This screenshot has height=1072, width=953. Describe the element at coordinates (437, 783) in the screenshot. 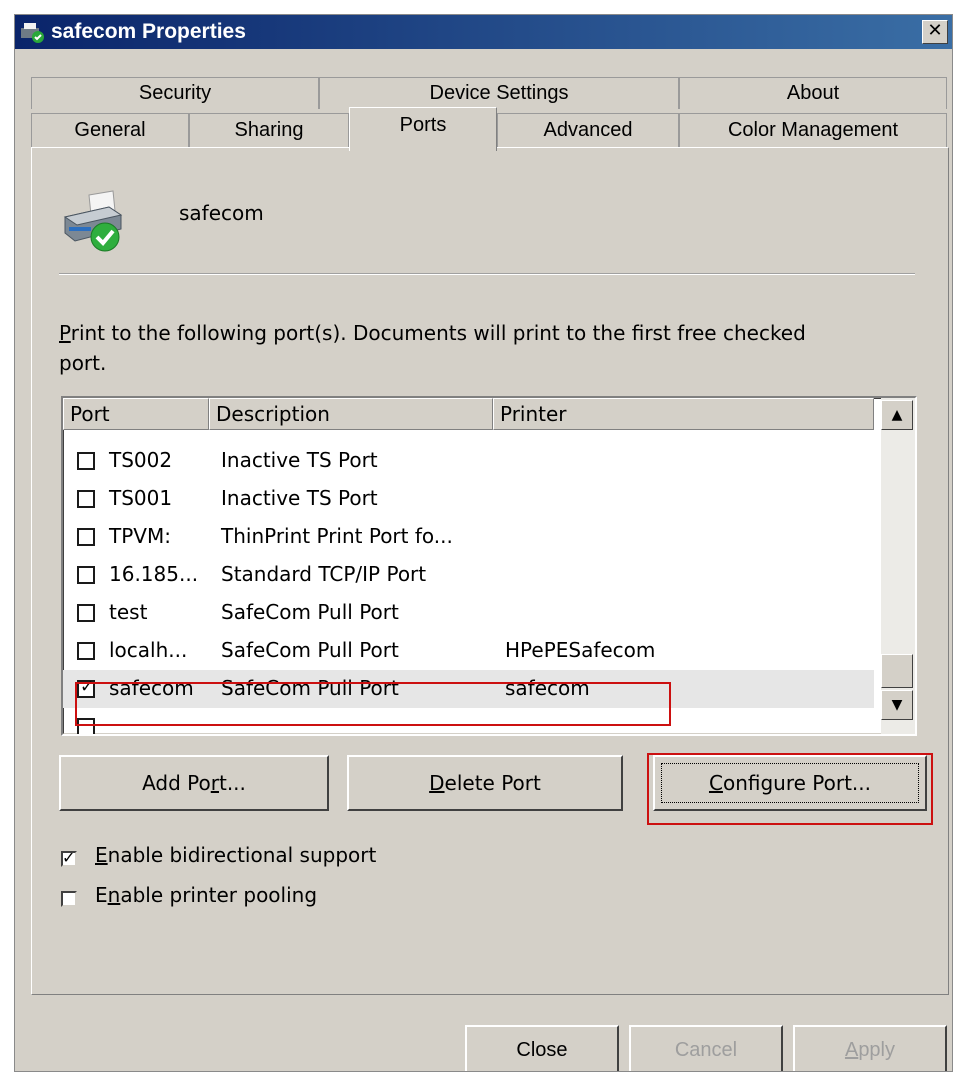

I see `accel-d: D` at that location.